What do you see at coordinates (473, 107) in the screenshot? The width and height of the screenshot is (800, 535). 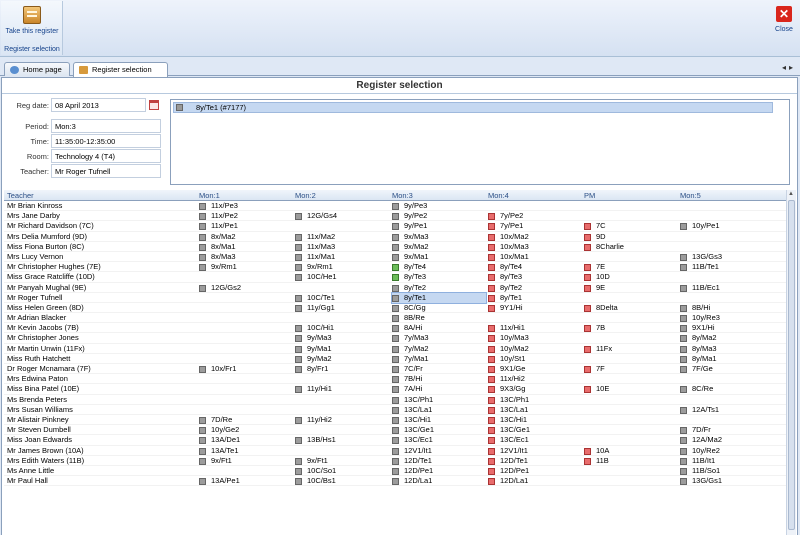 I see `selected-register-item: 8y/Te1 (#7177)` at bounding box center [473, 107].